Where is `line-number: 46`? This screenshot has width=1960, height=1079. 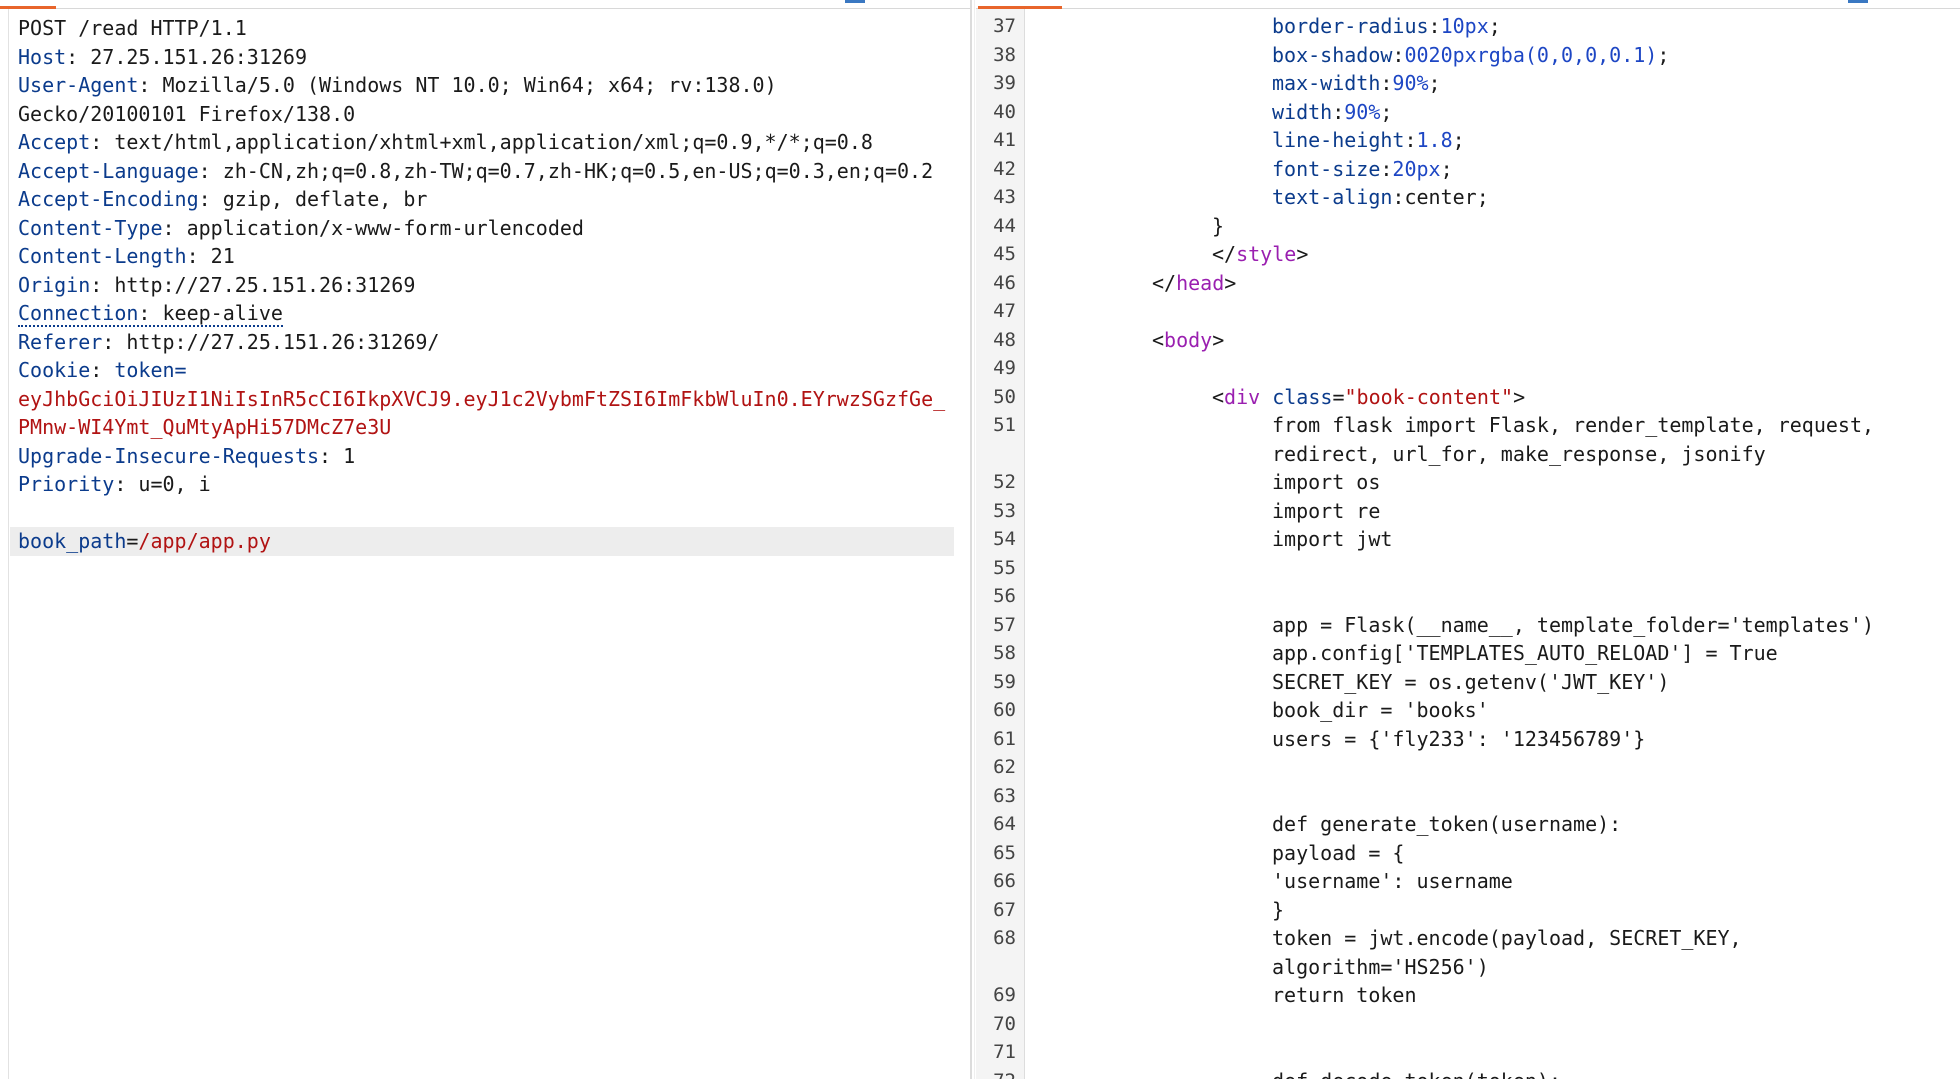
line-number: 46 is located at coordinates (1004, 282).